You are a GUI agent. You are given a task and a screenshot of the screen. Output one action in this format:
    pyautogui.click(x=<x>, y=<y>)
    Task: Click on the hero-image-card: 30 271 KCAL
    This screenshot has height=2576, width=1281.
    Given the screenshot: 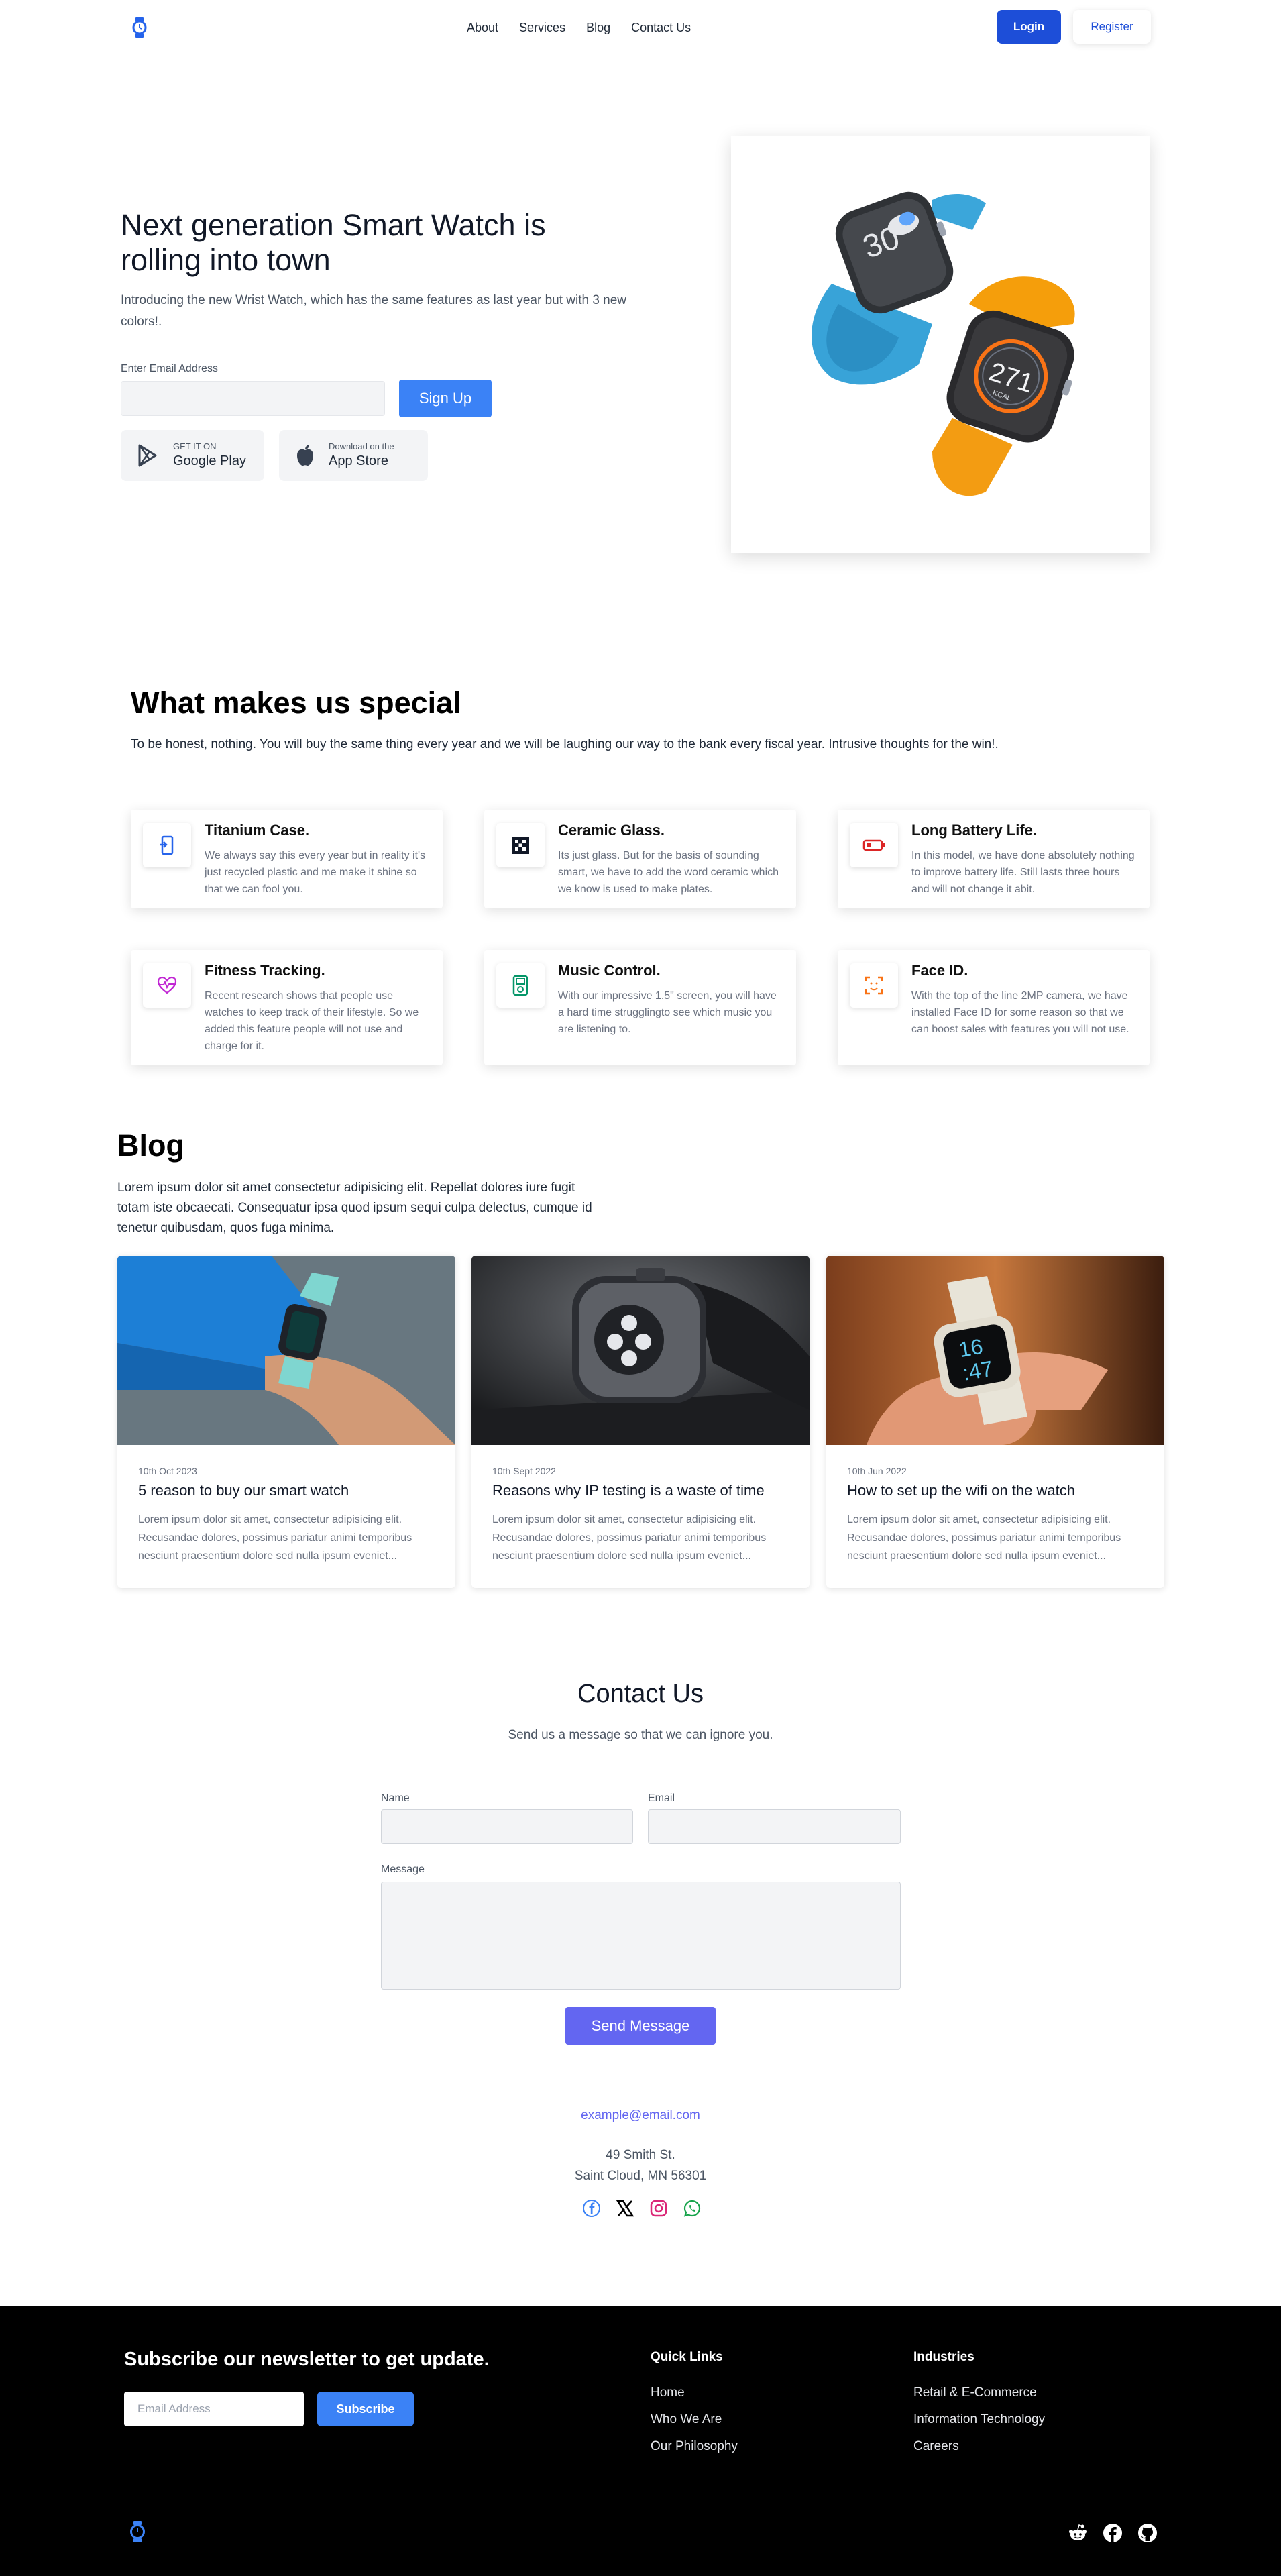 What is the action you would take?
    pyautogui.click(x=940, y=344)
    